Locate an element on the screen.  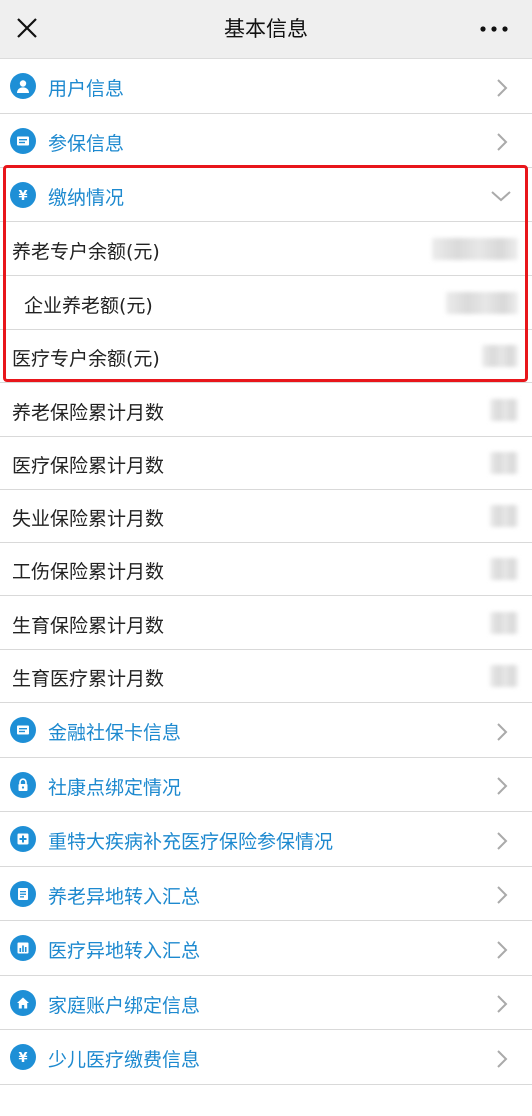
chevron-down-icon is located at coordinates (501, 196).